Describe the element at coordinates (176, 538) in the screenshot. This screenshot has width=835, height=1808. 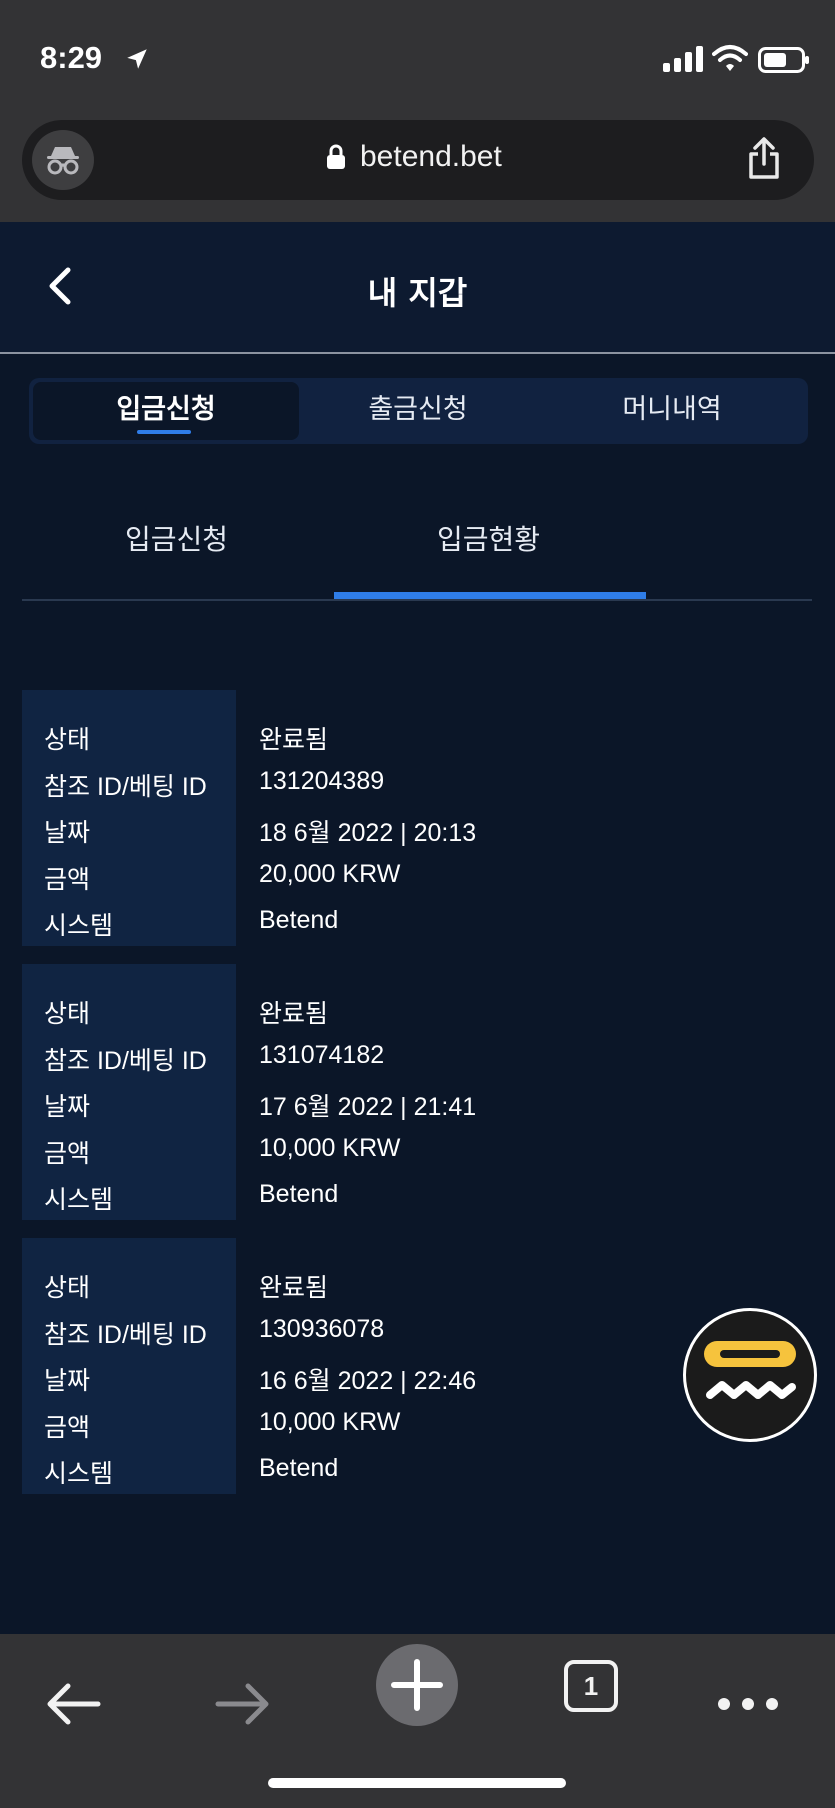
I see `subtab-deposit-request: 입금신청` at that location.